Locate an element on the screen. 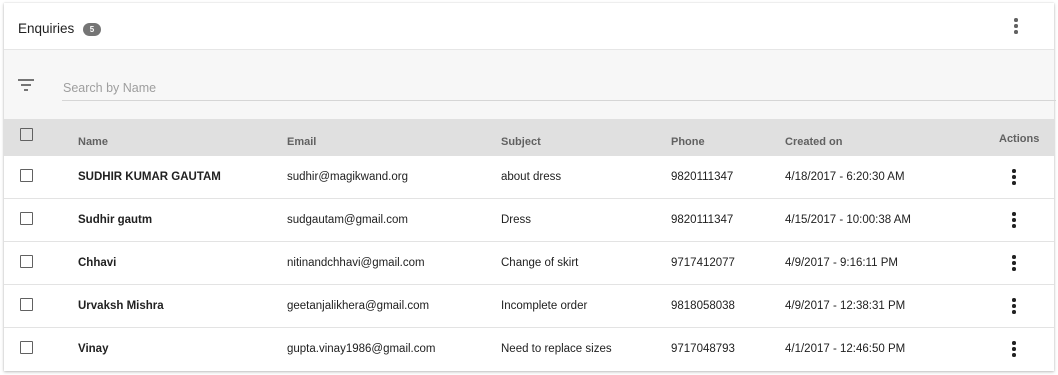  row-email: gupta.vinay1986@gmail.com is located at coordinates (361, 349).